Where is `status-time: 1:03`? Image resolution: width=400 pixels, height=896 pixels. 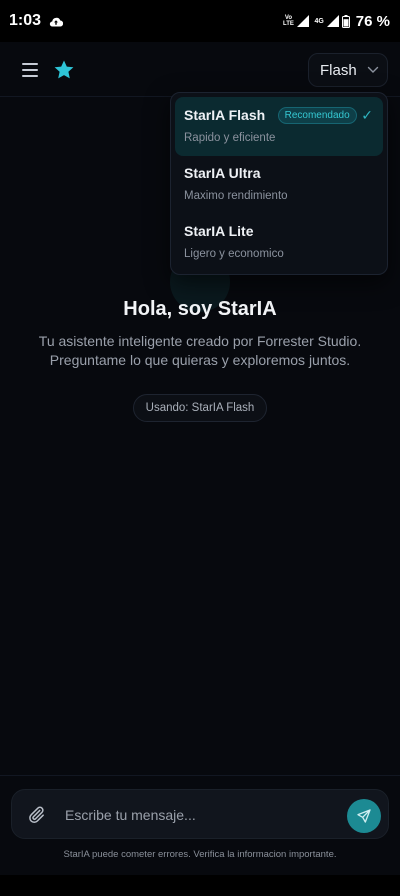 status-time: 1:03 is located at coordinates (25, 20).